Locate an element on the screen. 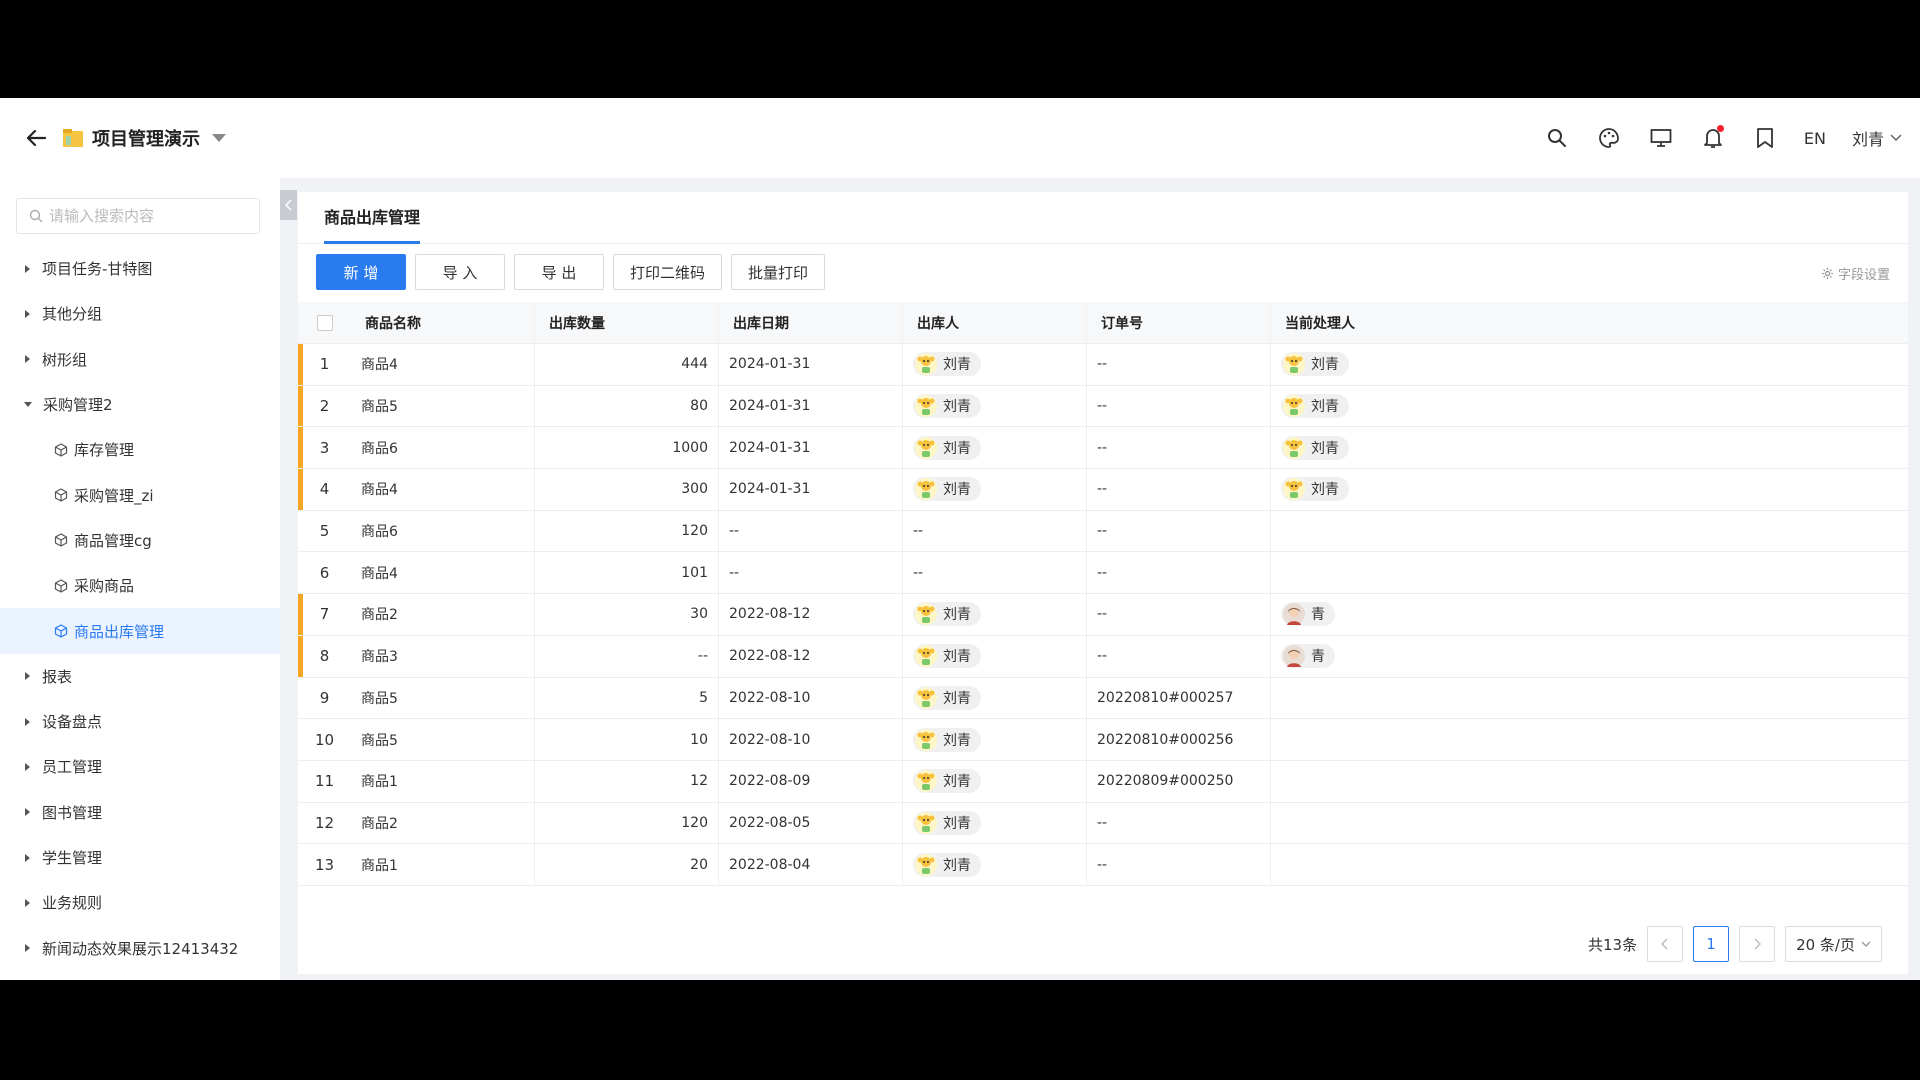 This screenshot has height=1080, width=1920. user-menu: 刘青 is located at coordinates (1877, 138).